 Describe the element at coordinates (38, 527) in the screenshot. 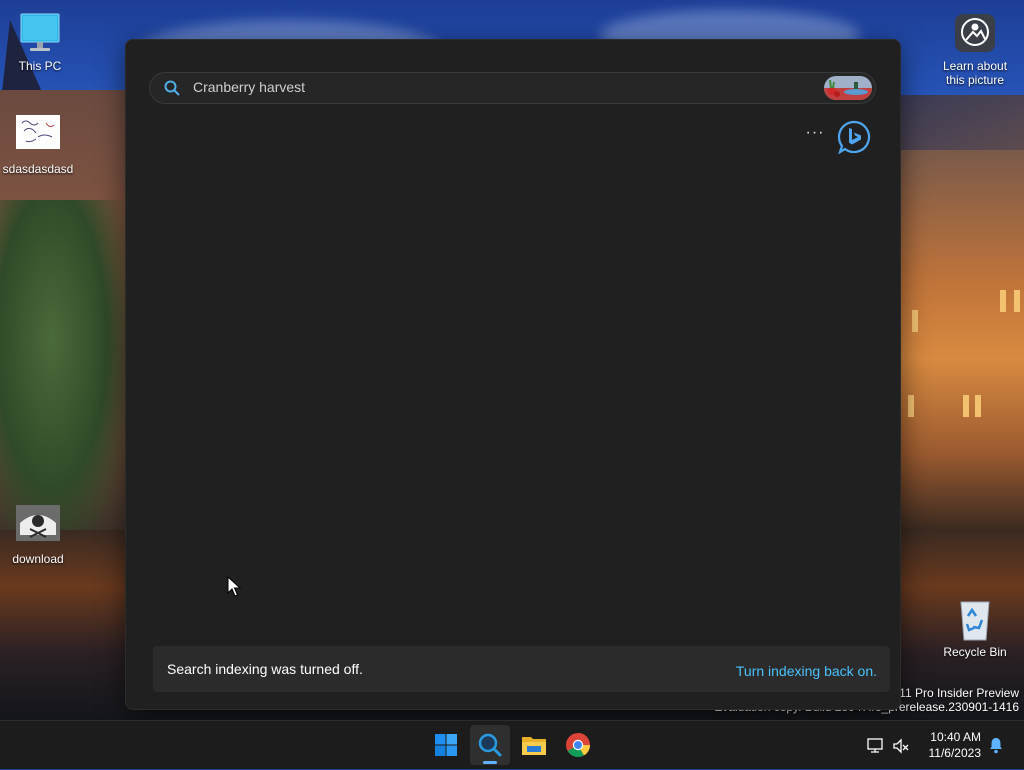

I see `pirate-image-icon` at that location.